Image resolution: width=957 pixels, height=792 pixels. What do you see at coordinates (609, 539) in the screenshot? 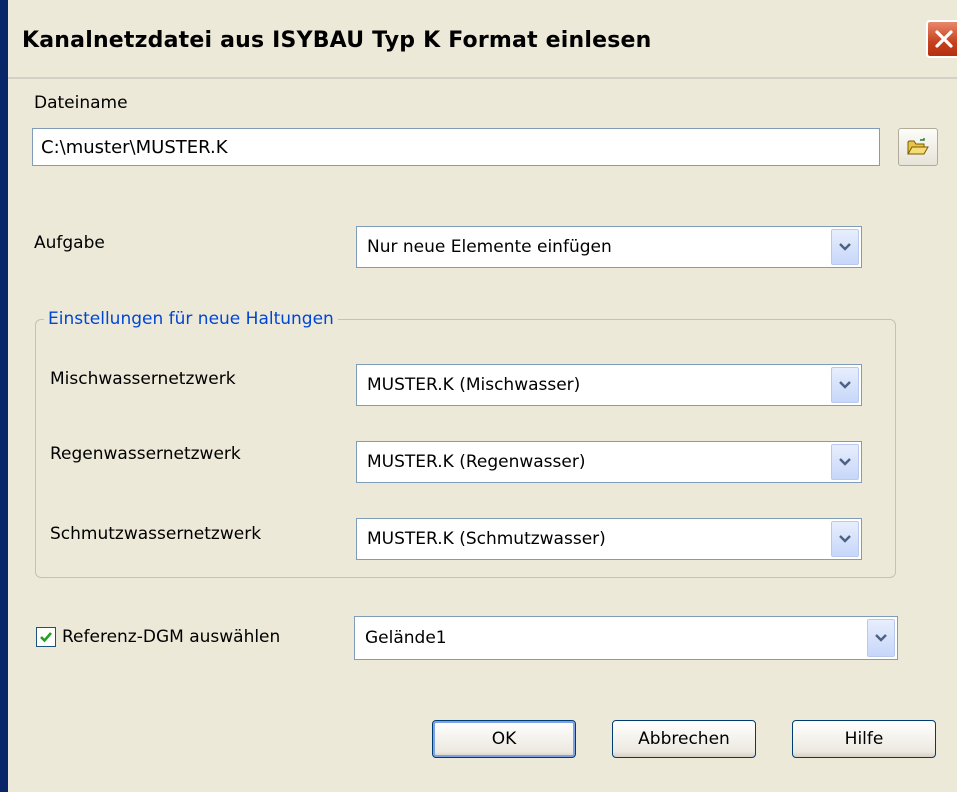
I see `waste-water-select: MUSTER.K (Schmutzwasser)` at bounding box center [609, 539].